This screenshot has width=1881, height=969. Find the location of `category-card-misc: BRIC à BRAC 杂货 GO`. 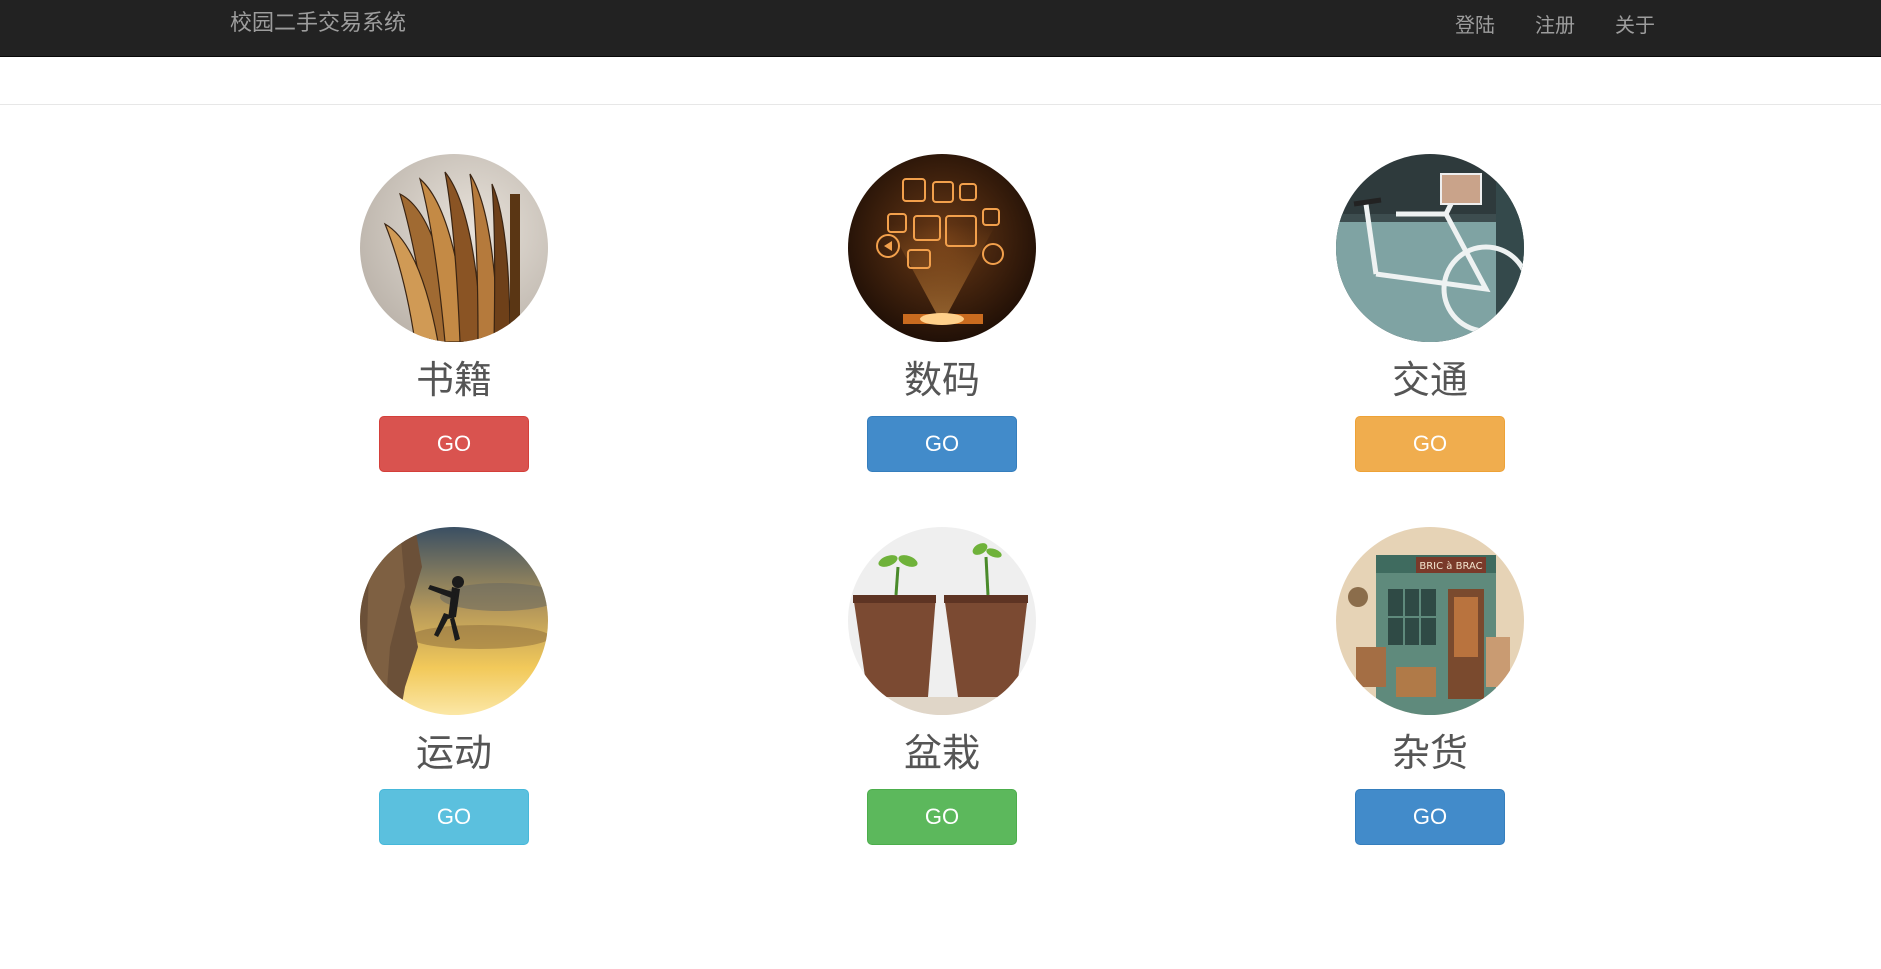

category-card-misc: BRIC à BRAC 杂货 GO is located at coordinates (1430, 686).